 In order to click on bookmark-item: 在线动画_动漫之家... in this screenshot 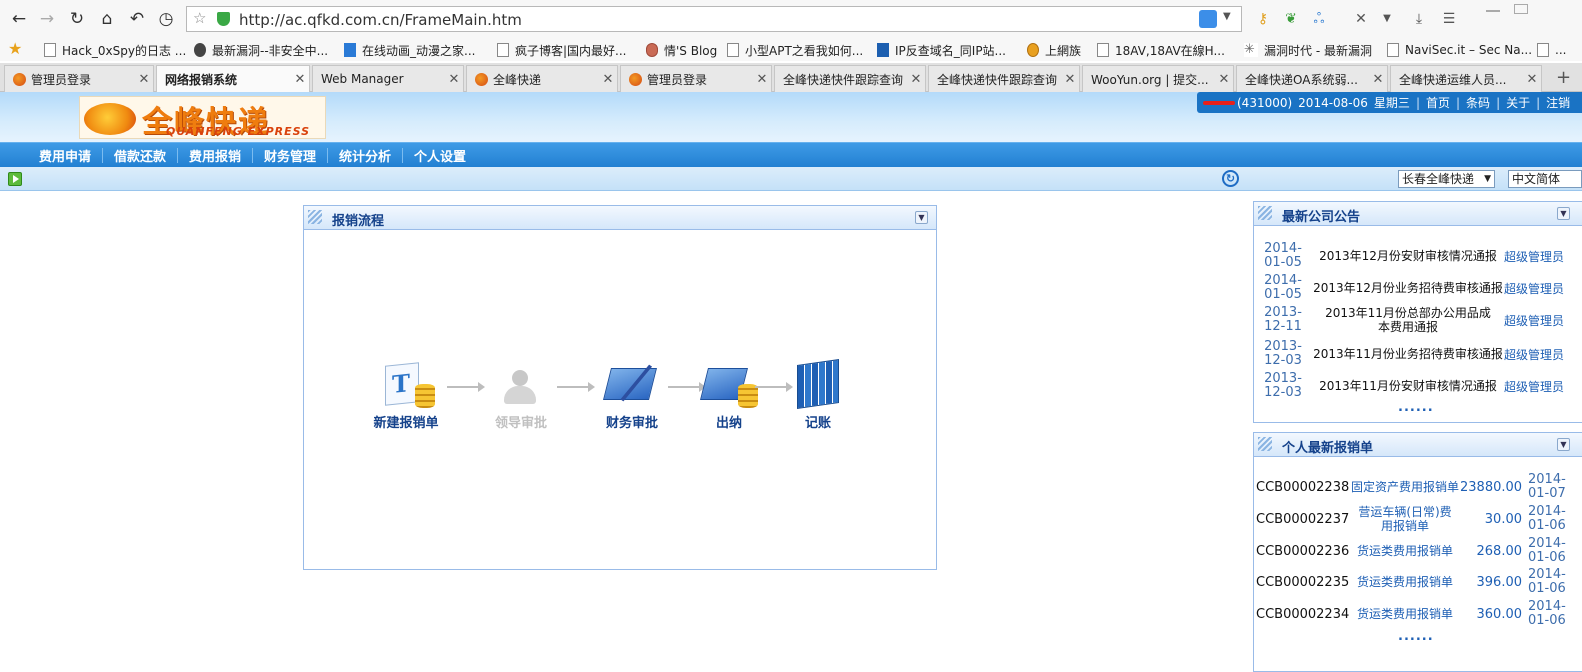, I will do `click(409, 50)`.